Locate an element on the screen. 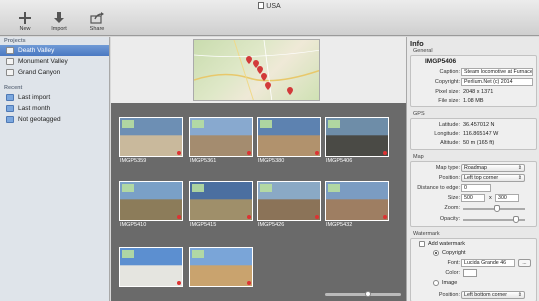  file-name: IMGP5406 is located at coordinates (441, 61).